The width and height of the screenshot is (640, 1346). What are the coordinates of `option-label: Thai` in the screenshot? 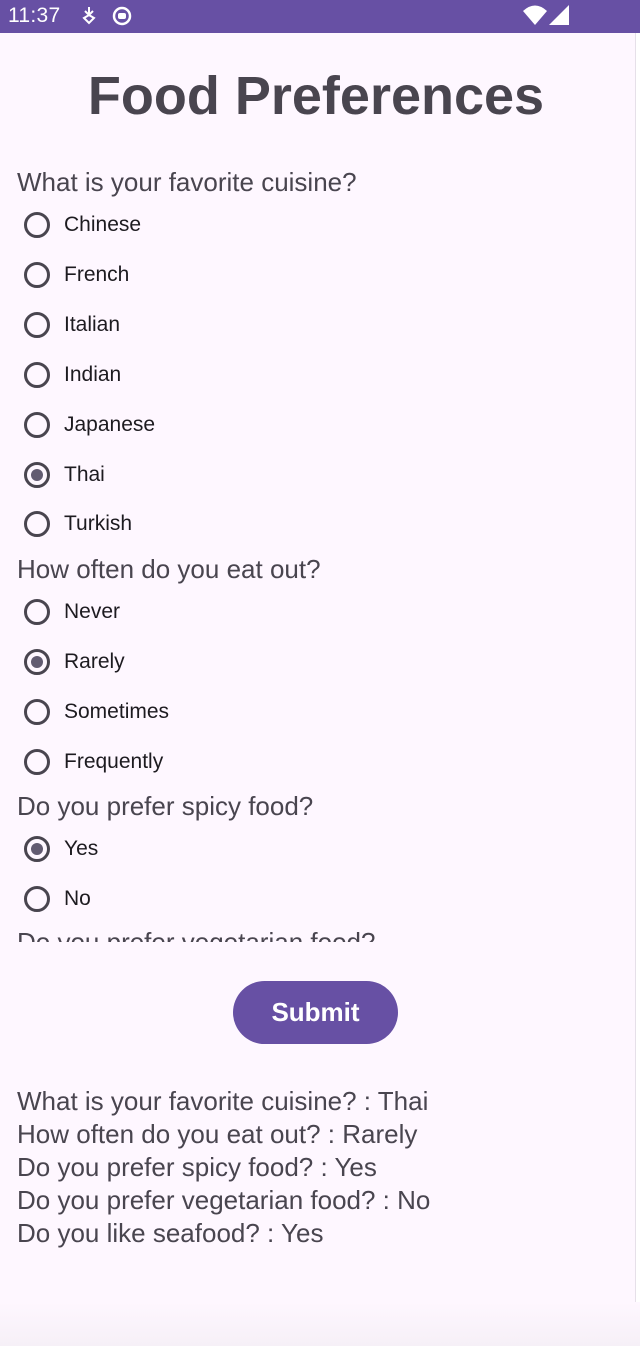 It's located at (84, 474).